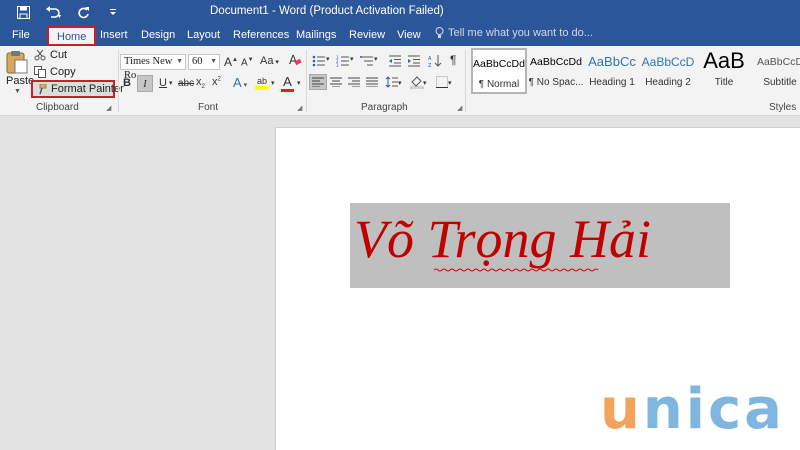  I want to click on undo-icon: ▾, so click(53, 12).